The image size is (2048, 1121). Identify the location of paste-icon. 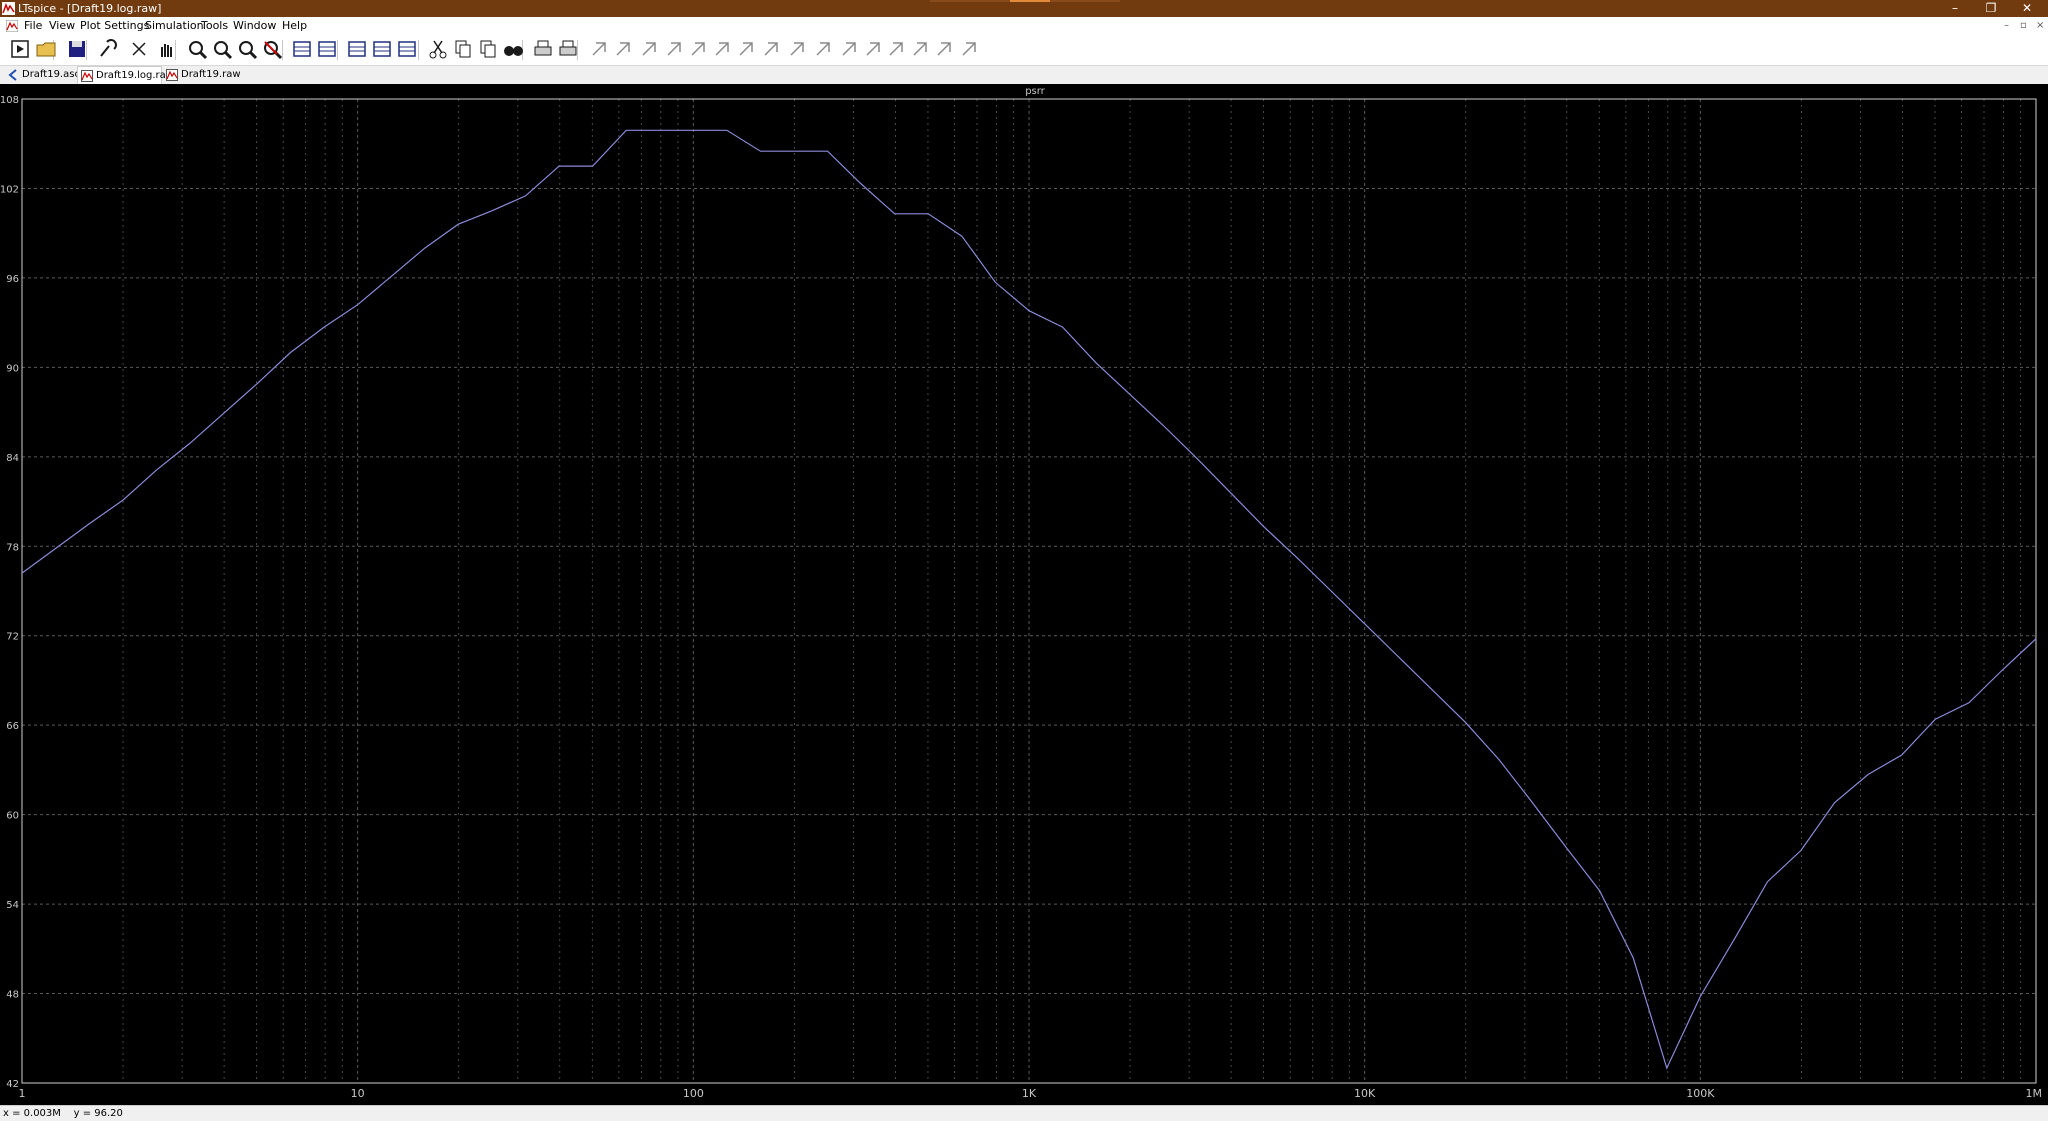
(488, 49).